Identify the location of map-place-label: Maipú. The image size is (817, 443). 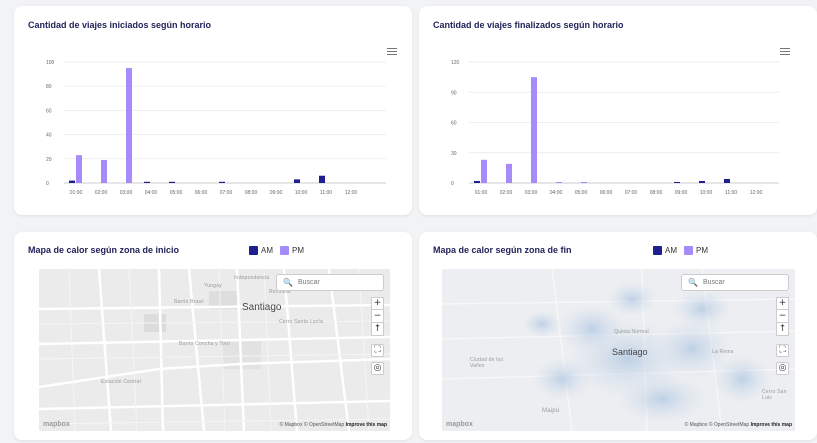
(551, 411).